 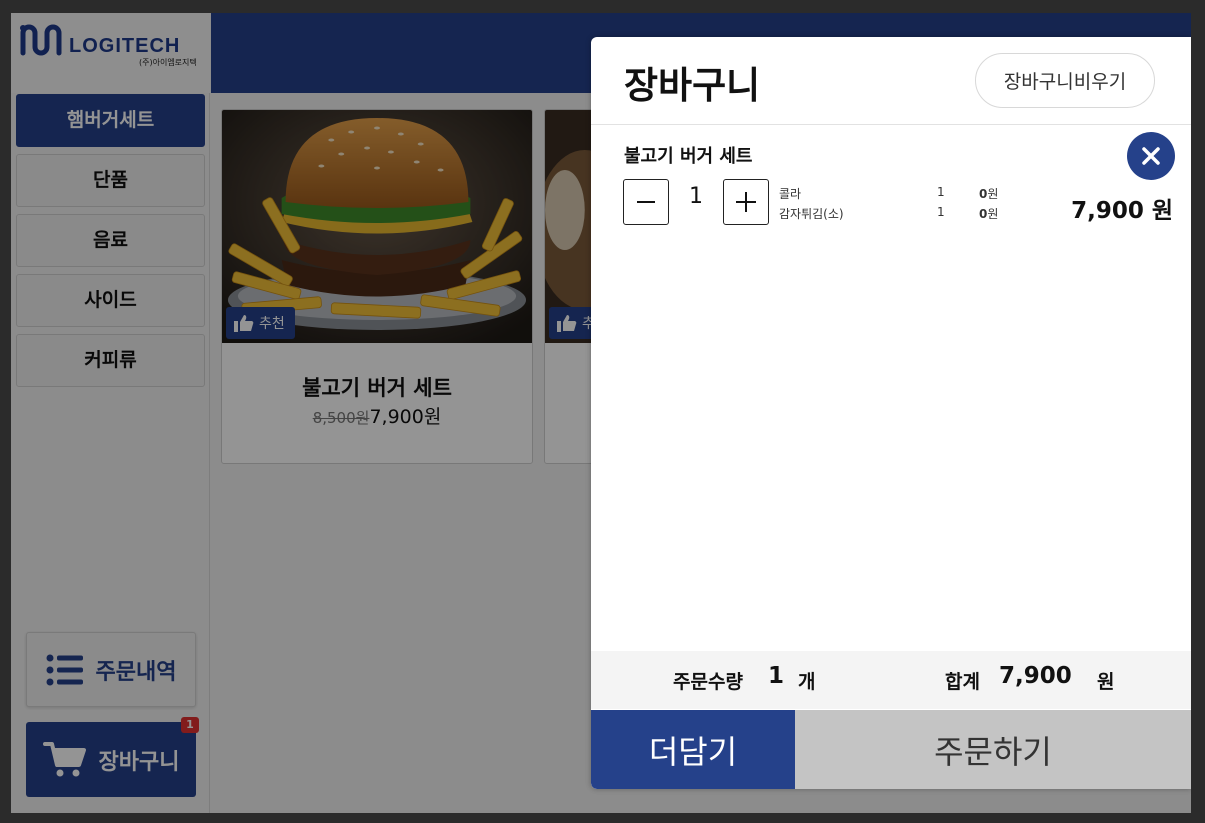 I want to click on option-name: 콜라, so click(x=790, y=194).